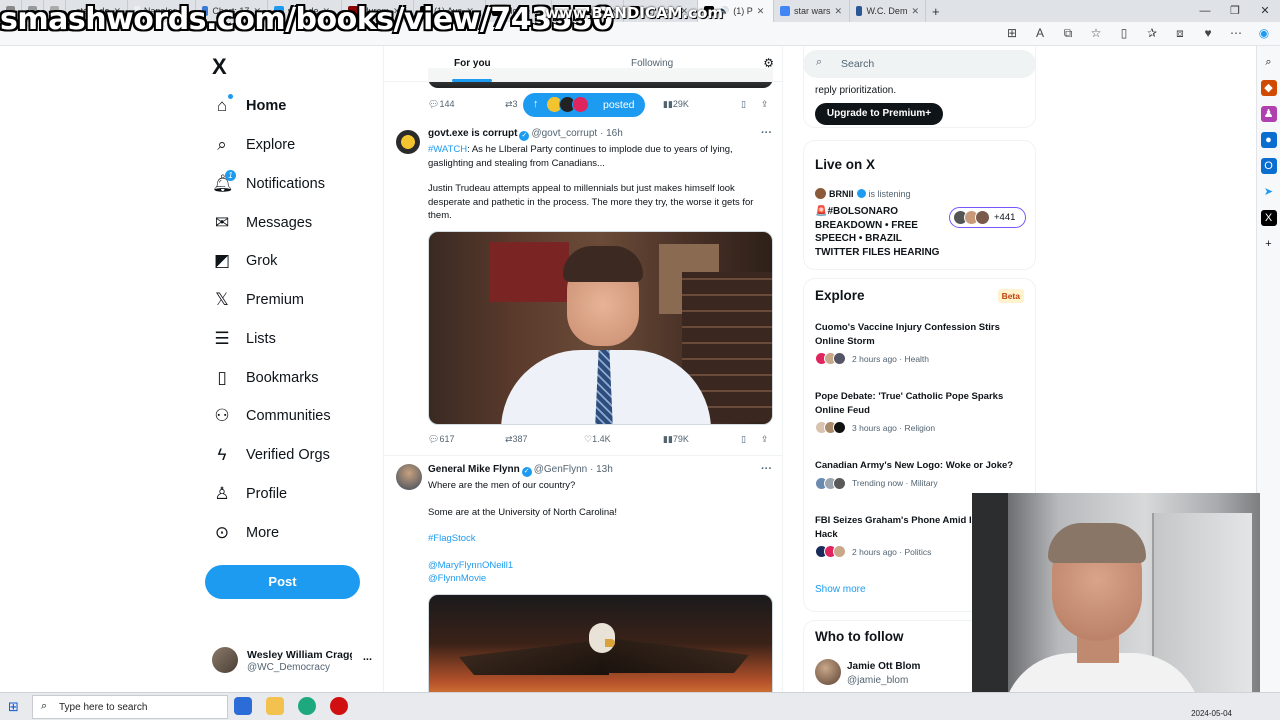 The width and height of the screenshot is (1280, 720). Describe the element at coordinates (265, 378) in the screenshot. I see `nav-bookmarks: ▯ Bookmarks` at that location.